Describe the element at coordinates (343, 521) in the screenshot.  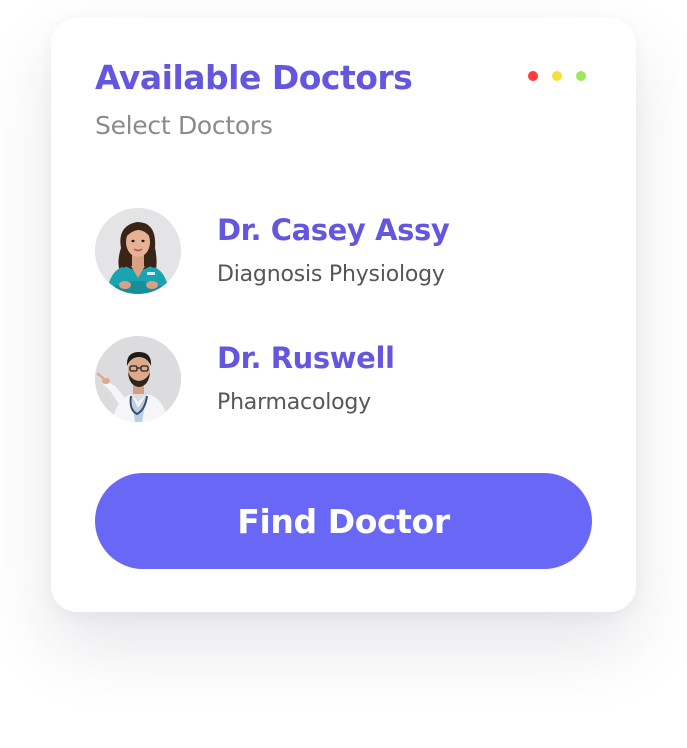
I see `find-doctor-button: Find Doctor` at that location.